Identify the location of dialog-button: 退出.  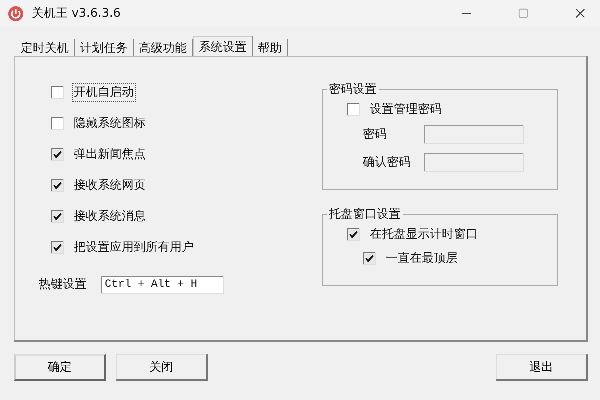
(542, 367).